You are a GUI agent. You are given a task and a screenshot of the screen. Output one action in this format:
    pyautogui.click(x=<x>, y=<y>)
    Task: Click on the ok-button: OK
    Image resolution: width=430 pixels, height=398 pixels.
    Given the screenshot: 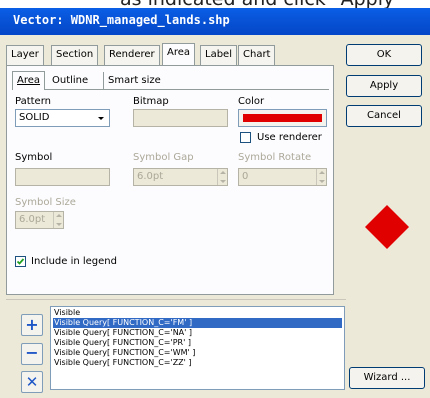 What is the action you would take?
    pyautogui.click(x=384, y=55)
    